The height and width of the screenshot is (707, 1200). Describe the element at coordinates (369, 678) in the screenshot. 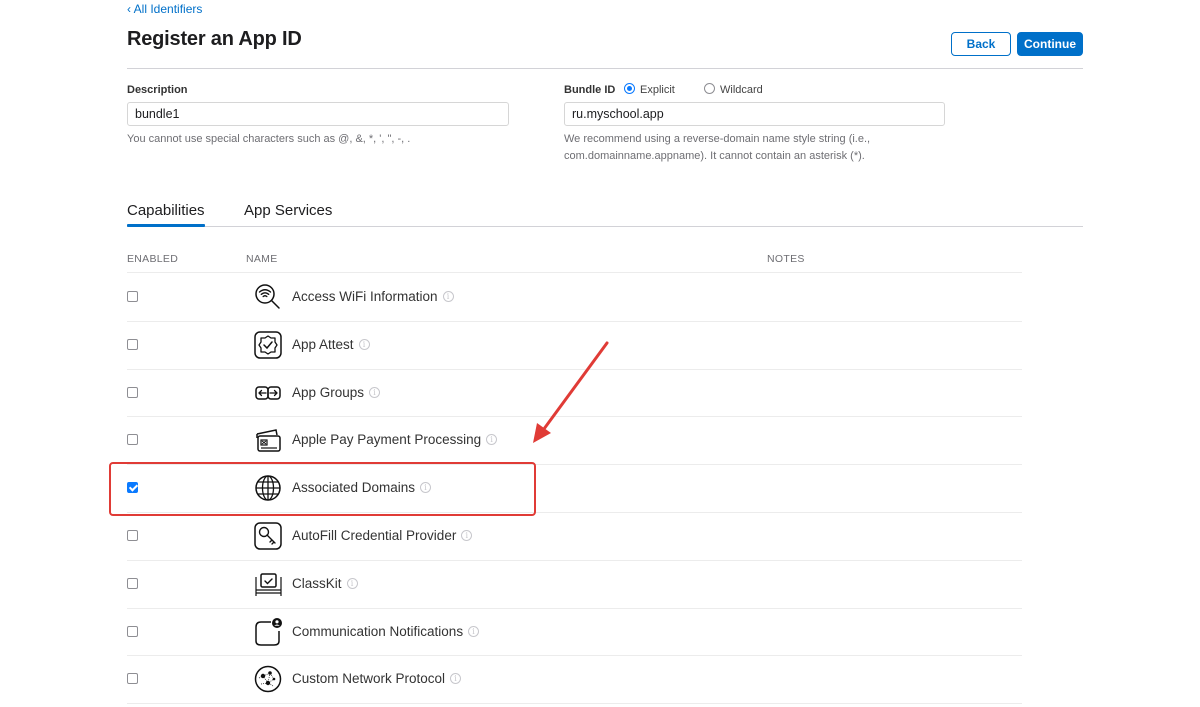

I see `capability-name: Custom Network Protocol` at that location.